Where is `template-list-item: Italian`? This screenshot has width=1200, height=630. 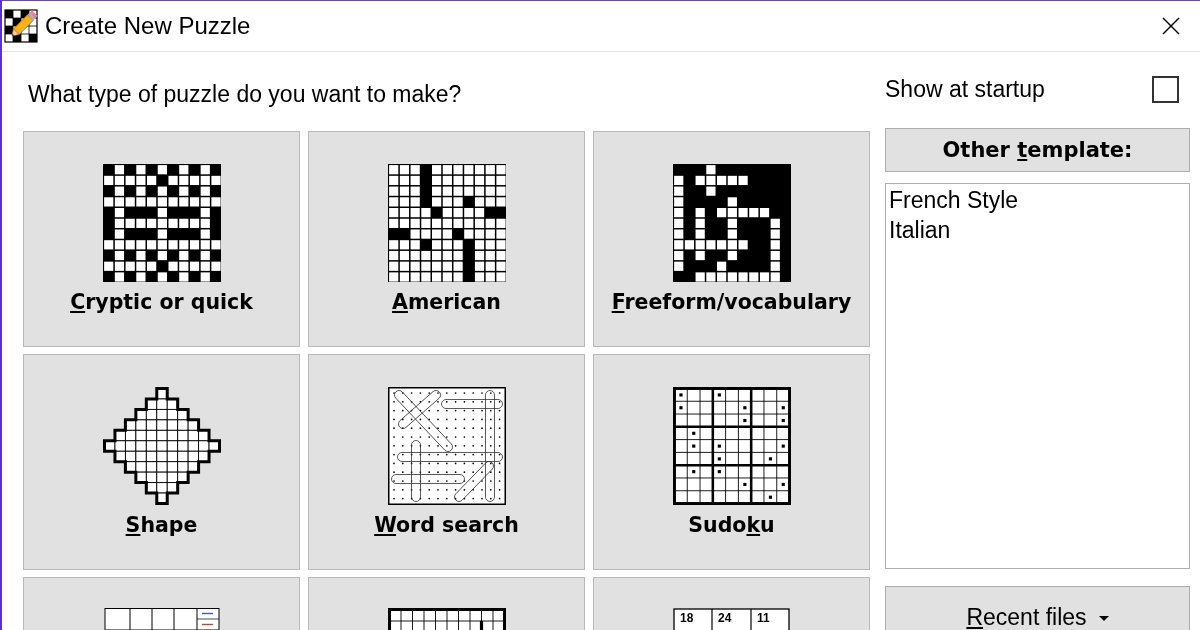
template-list-item: Italian is located at coordinates (1037, 230).